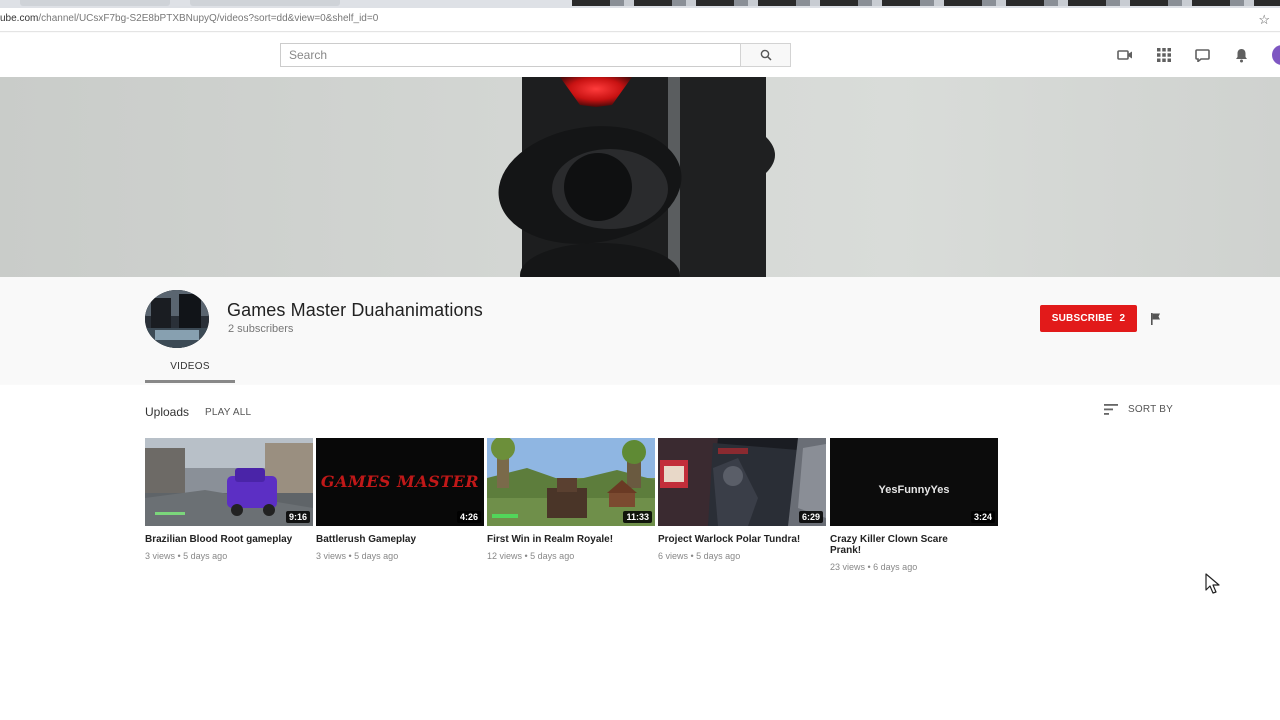  What do you see at coordinates (1125, 55) in the screenshot?
I see `video-camera-icon` at bounding box center [1125, 55].